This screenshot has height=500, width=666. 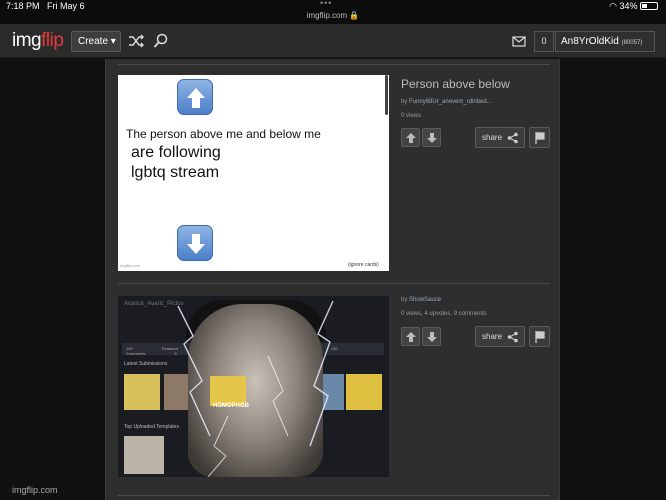 I want to click on username: An8YrOldKid, so click(x=590, y=41).